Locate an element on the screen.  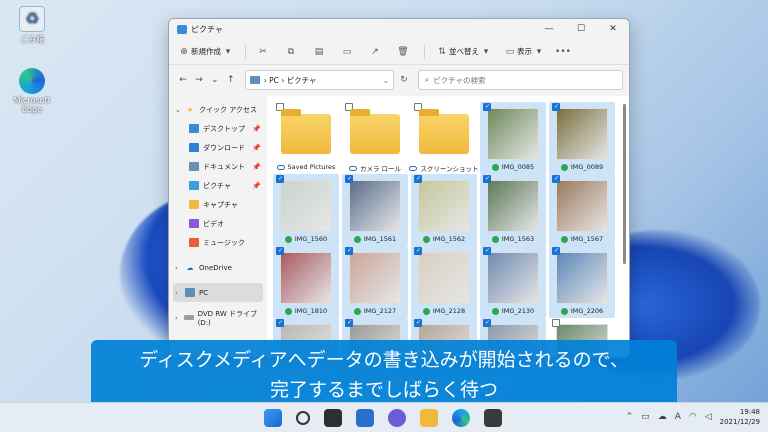
address-bar: › PC › ピクチャ ⌄ is located at coordinates (319, 80).